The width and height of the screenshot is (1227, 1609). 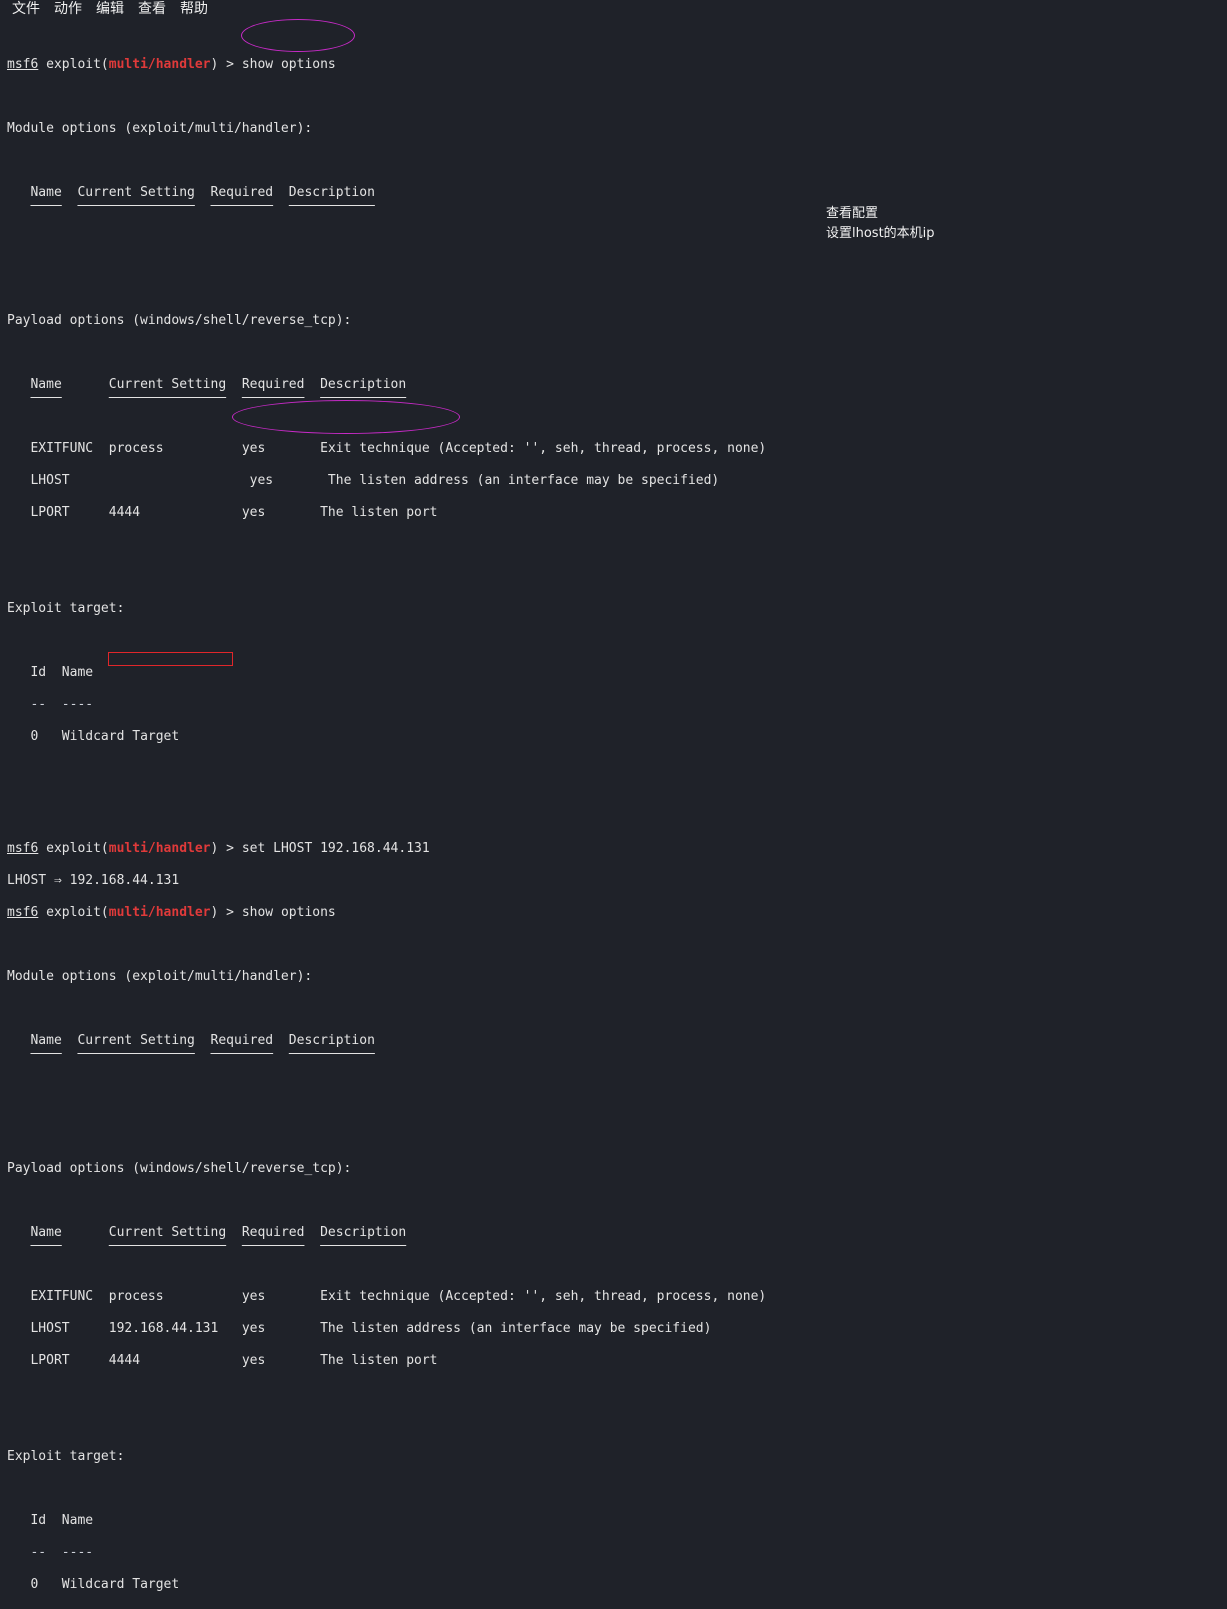 I want to click on menu-bar: 文件 动作 编辑 查看 帮助, so click(x=613, y=9).